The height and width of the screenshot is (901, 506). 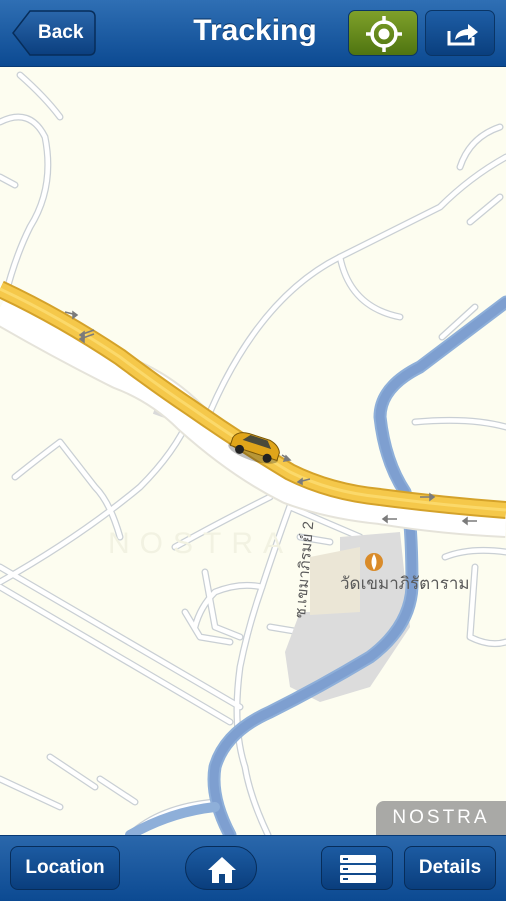 What do you see at coordinates (441, 818) in the screenshot?
I see `map-provider-logo: NOSTRA` at bounding box center [441, 818].